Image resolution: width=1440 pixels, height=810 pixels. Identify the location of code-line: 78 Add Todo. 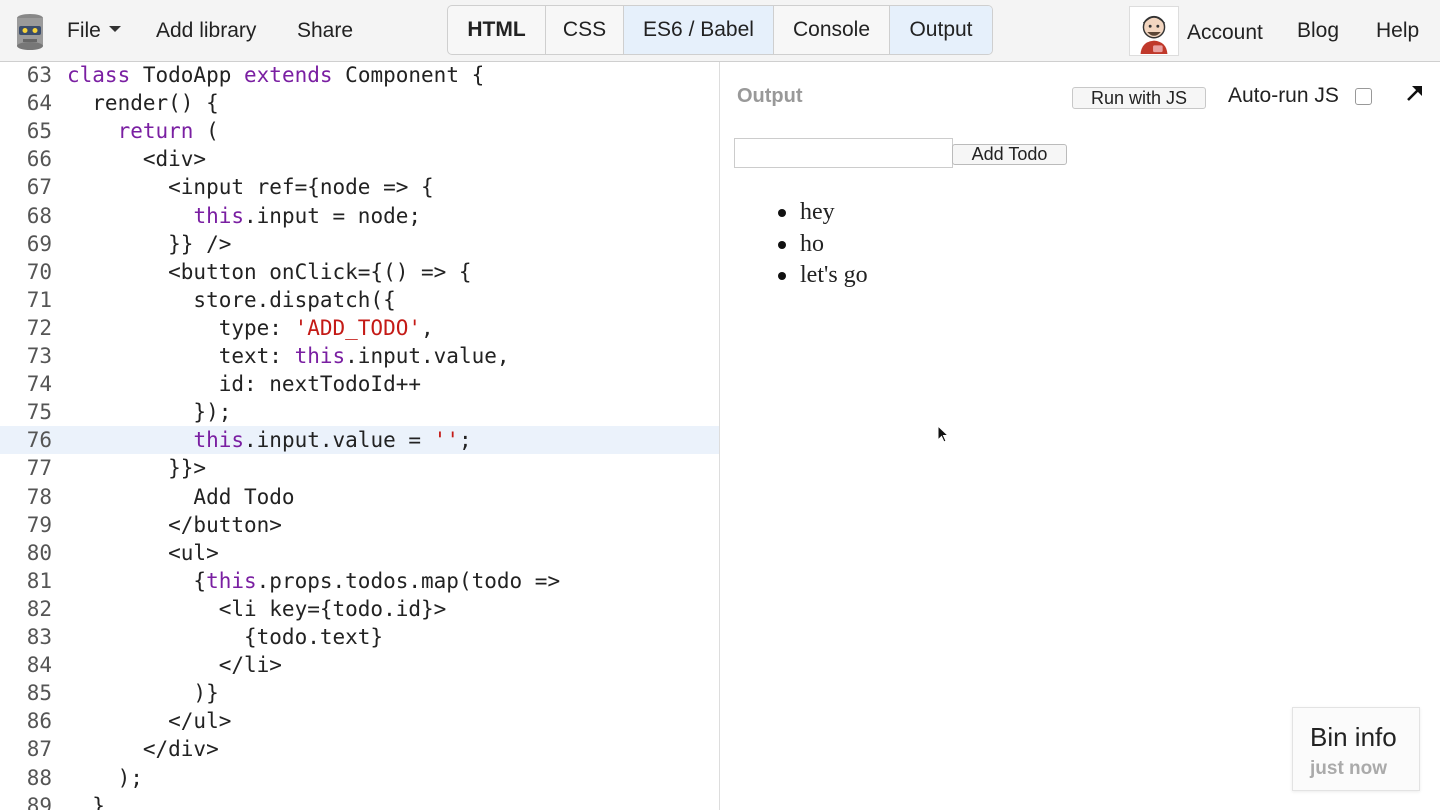
(359, 497).